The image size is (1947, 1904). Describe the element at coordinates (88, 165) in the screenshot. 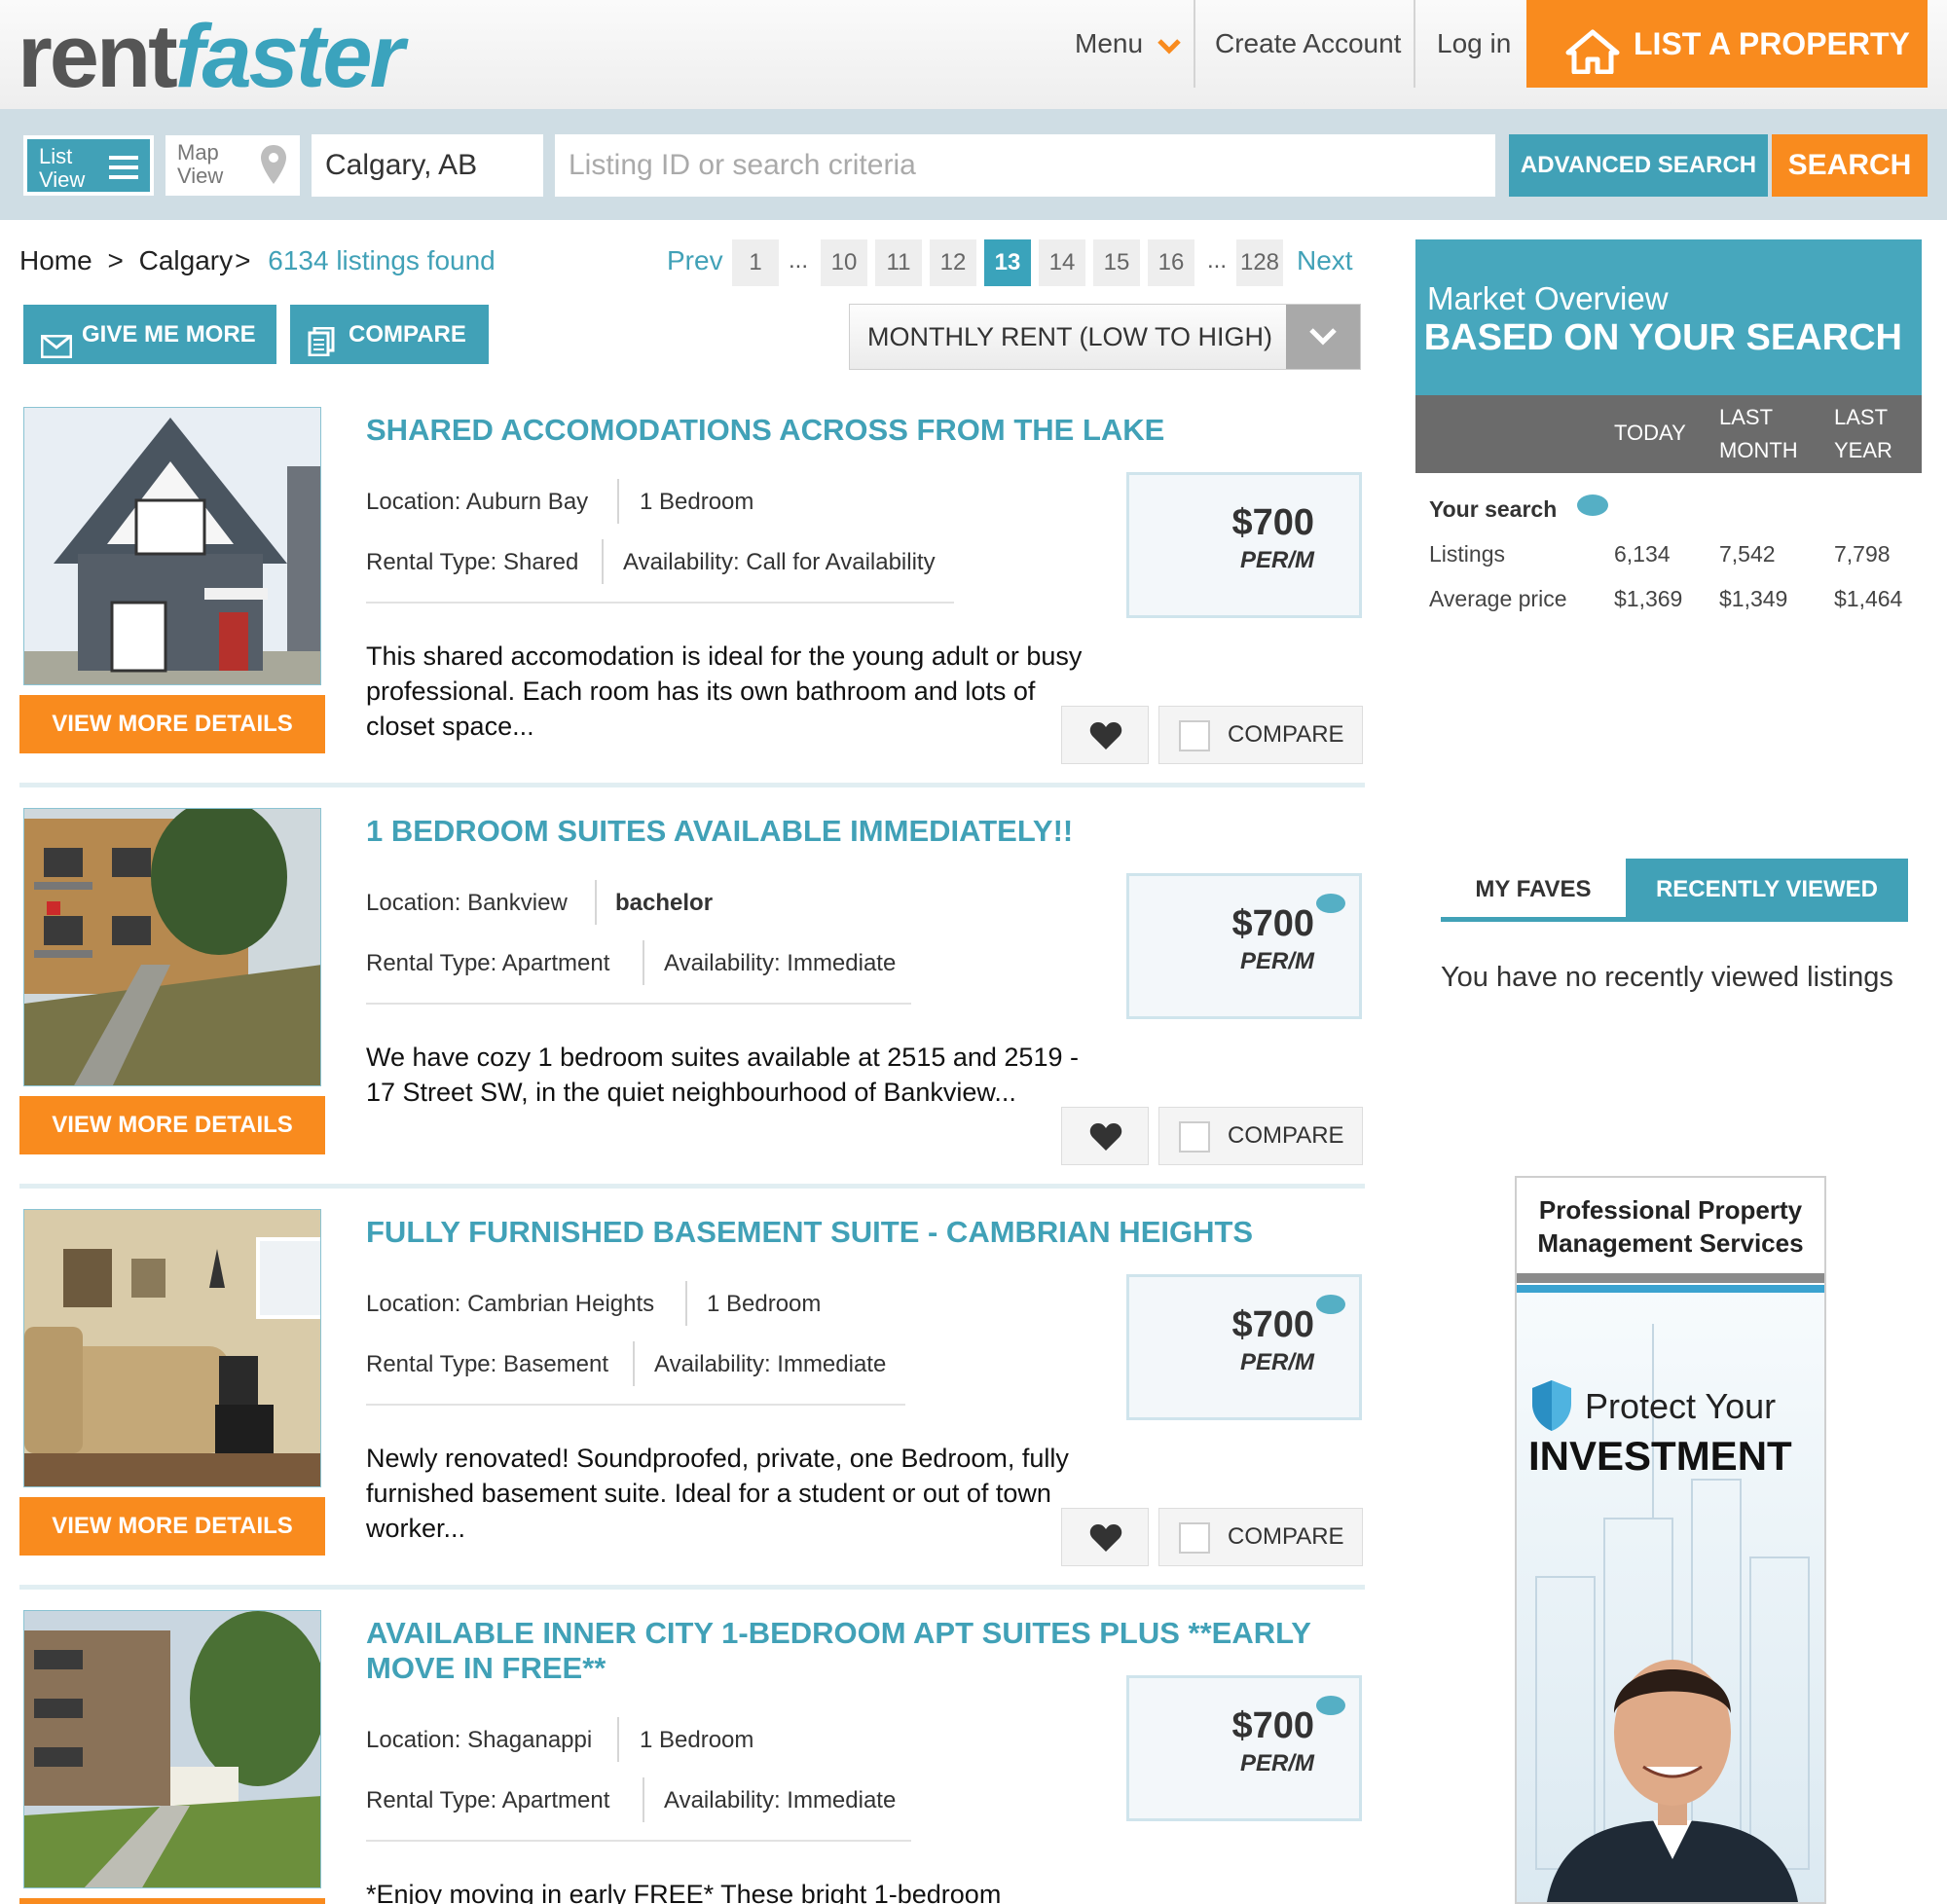

I see `list-view-toggle: List View` at that location.